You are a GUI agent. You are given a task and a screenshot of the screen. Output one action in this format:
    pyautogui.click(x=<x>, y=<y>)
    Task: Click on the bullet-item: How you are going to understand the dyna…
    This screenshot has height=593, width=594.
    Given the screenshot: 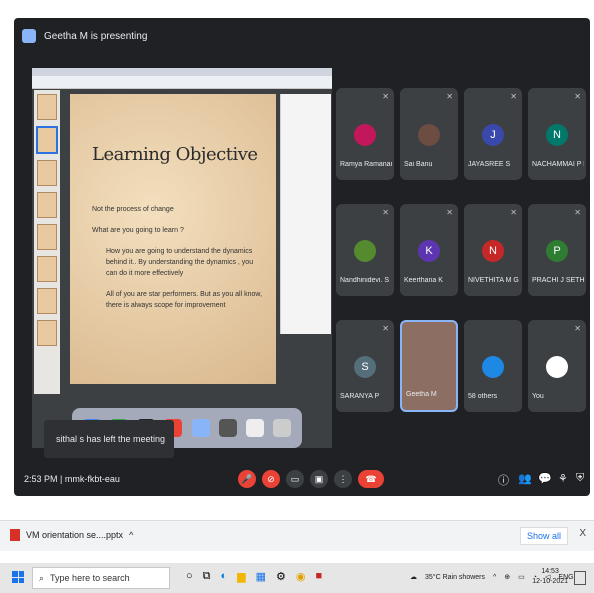 What is the action you would take?
    pyautogui.click(x=180, y=262)
    